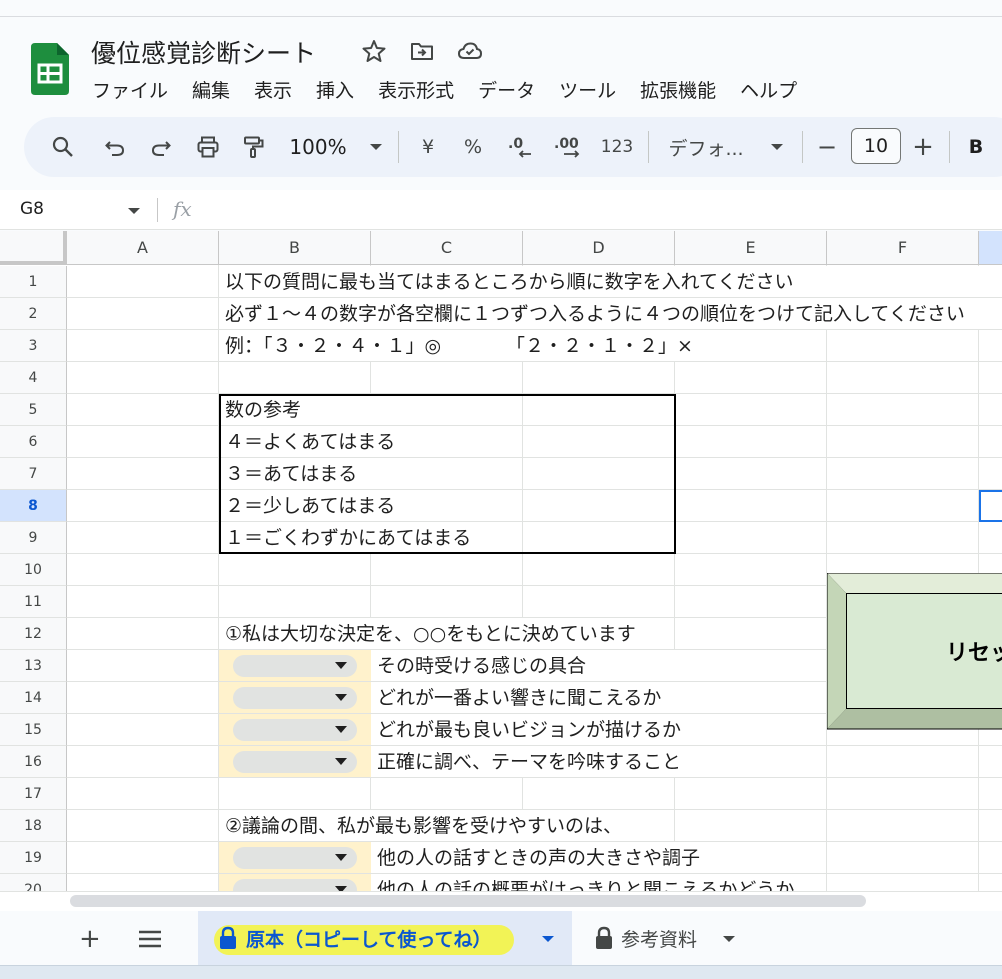 The height and width of the screenshot is (979, 1002). What do you see at coordinates (33, 762) in the screenshot?
I see `row-header-16: 16` at bounding box center [33, 762].